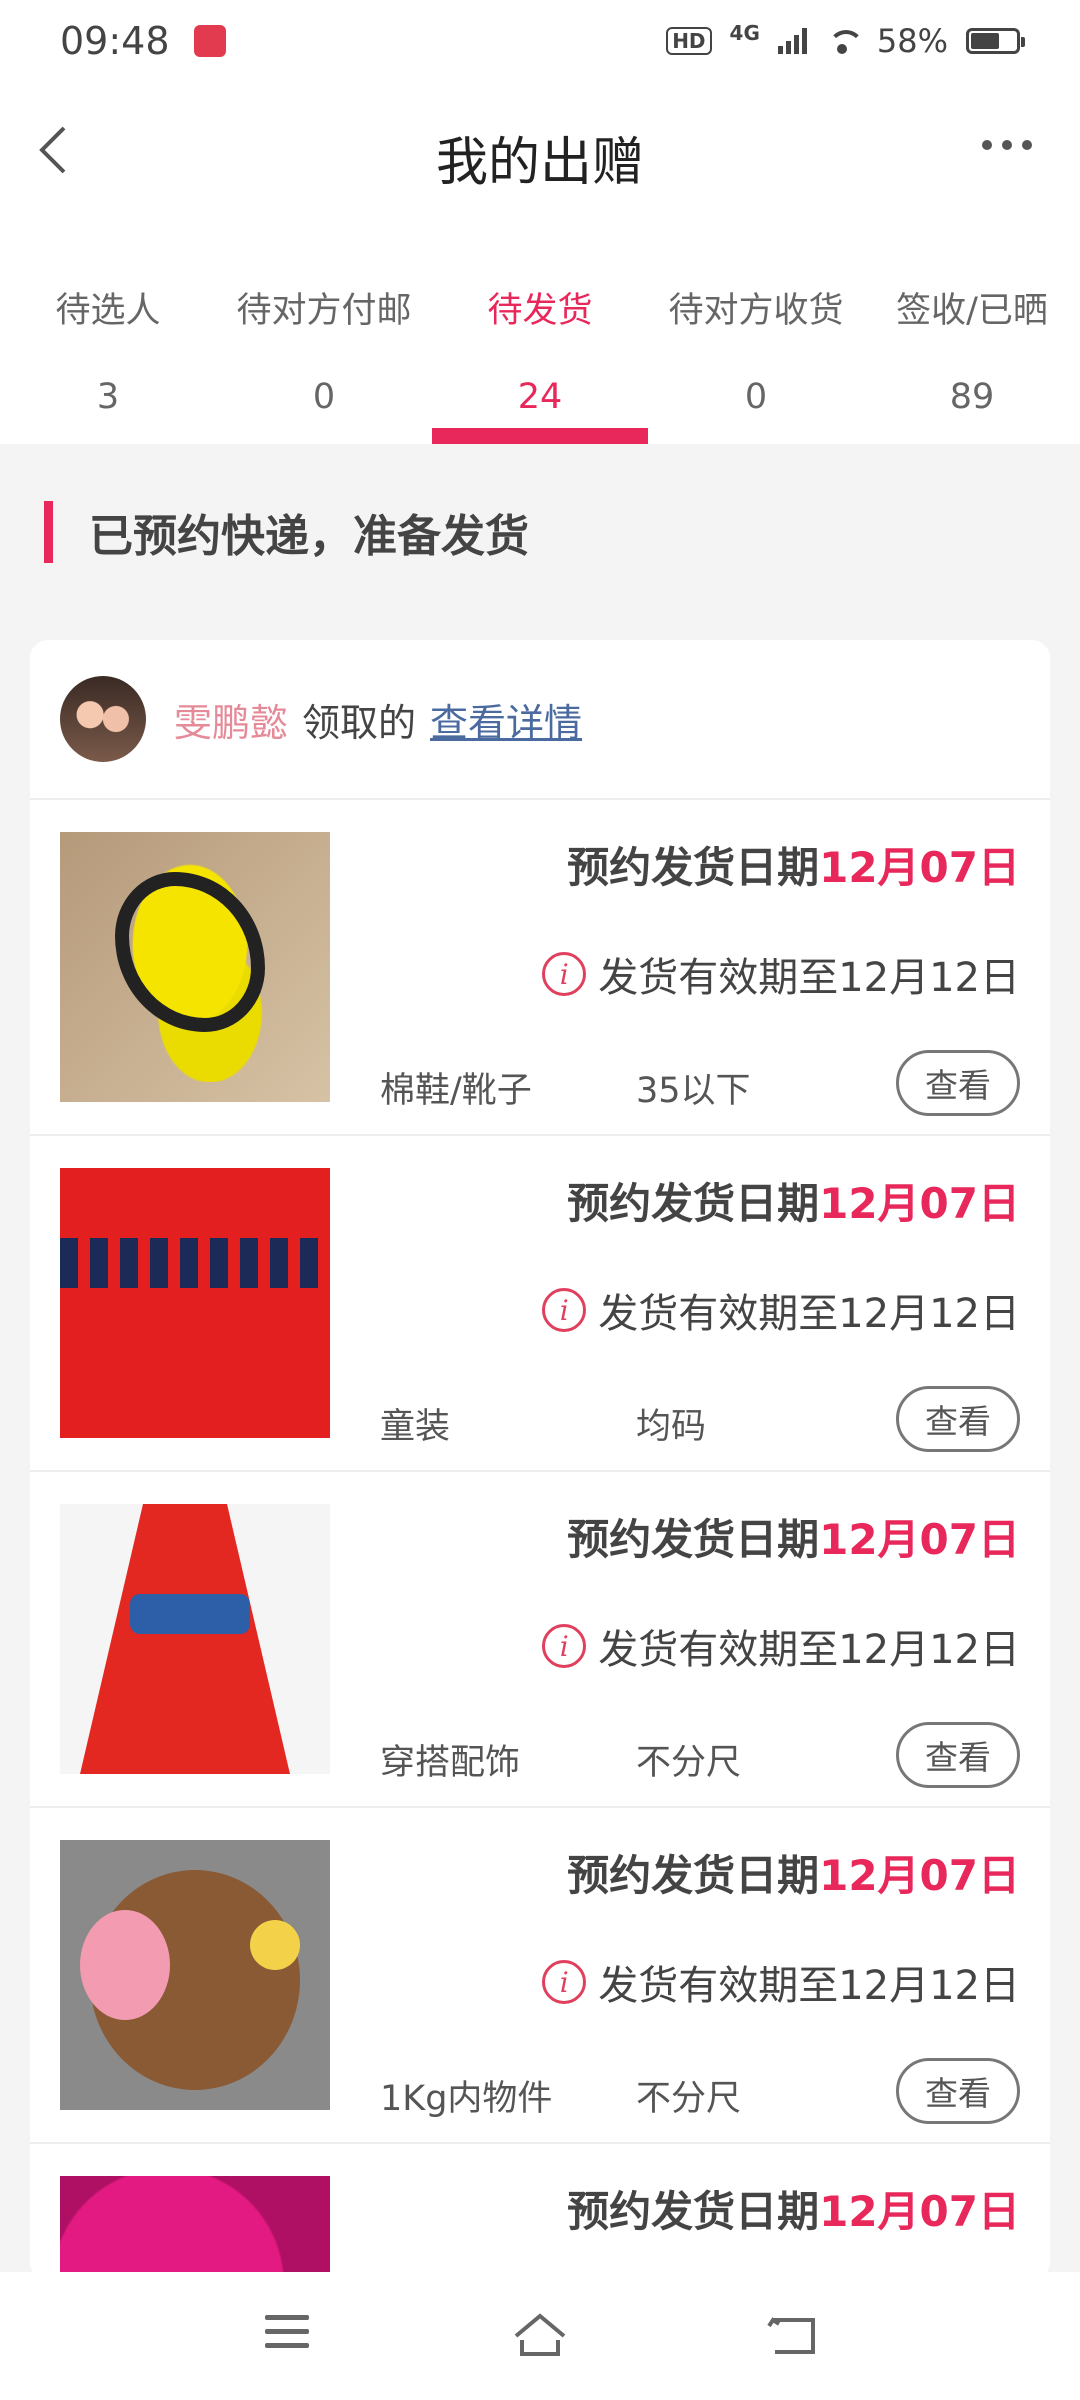  Describe the element at coordinates (972, 311) in the screenshot. I see `tab-label: 签收/已晒` at that location.